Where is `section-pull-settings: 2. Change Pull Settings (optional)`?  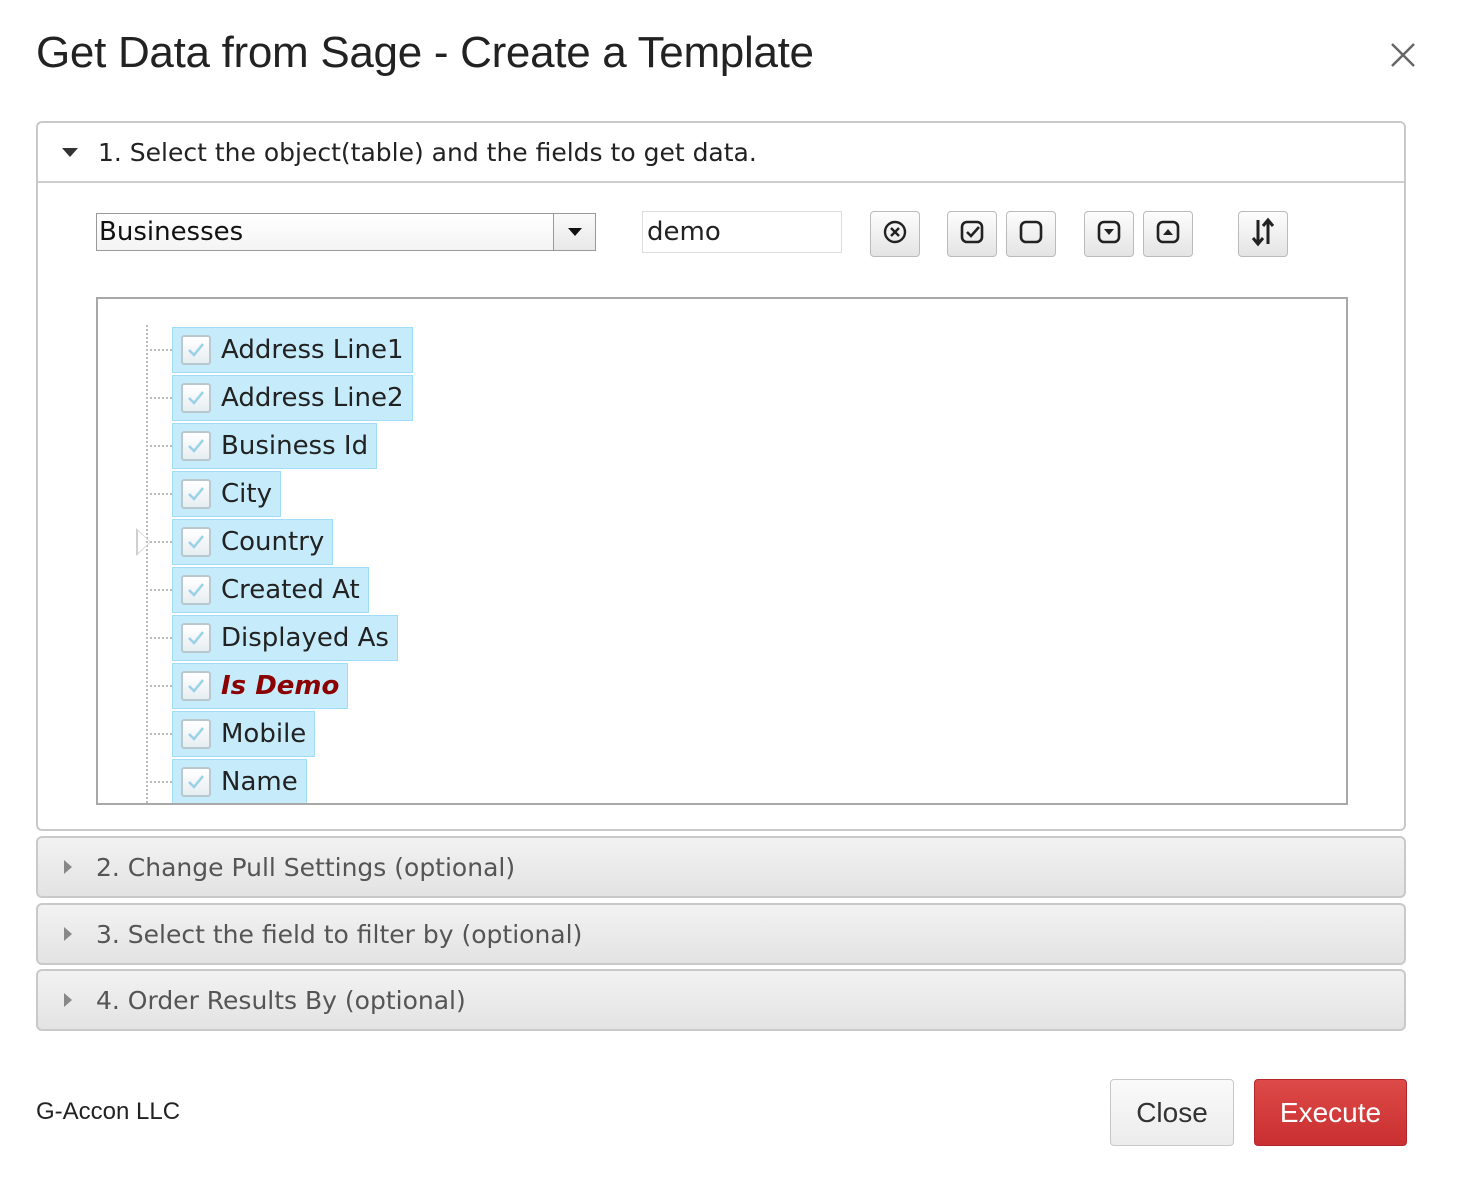 section-pull-settings: 2. Change Pull Settings (optional) is located at coordinates (721, 867).